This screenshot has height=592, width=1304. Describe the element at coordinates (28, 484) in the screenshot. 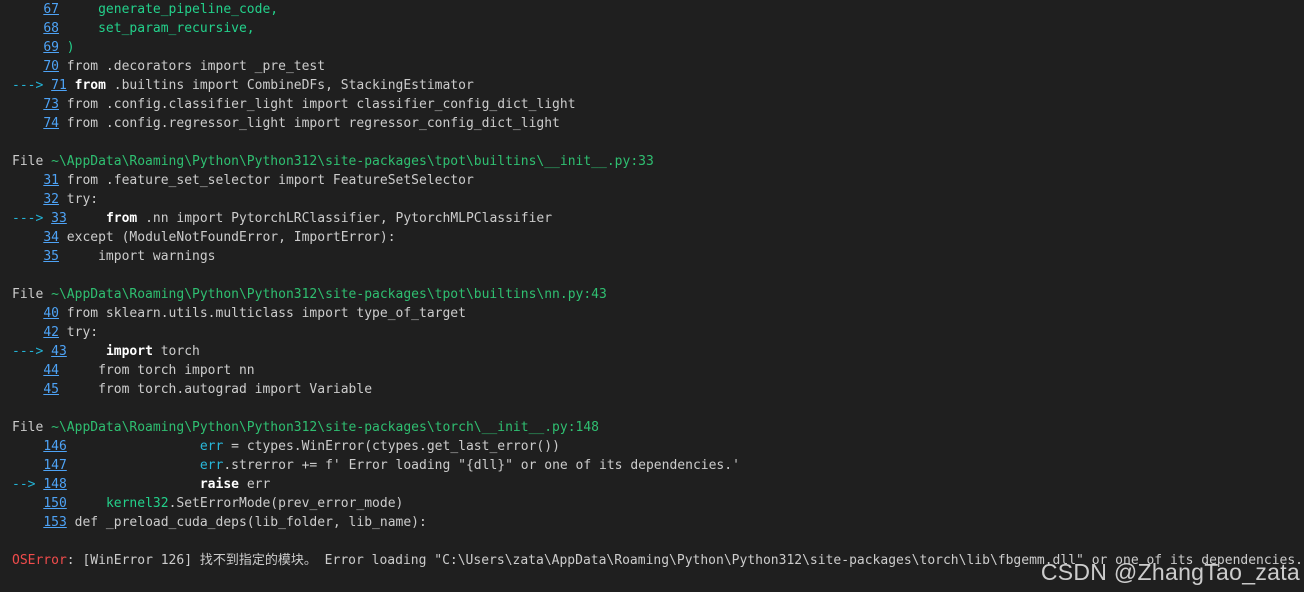

I see `current-line-arrow: -->` at that location.